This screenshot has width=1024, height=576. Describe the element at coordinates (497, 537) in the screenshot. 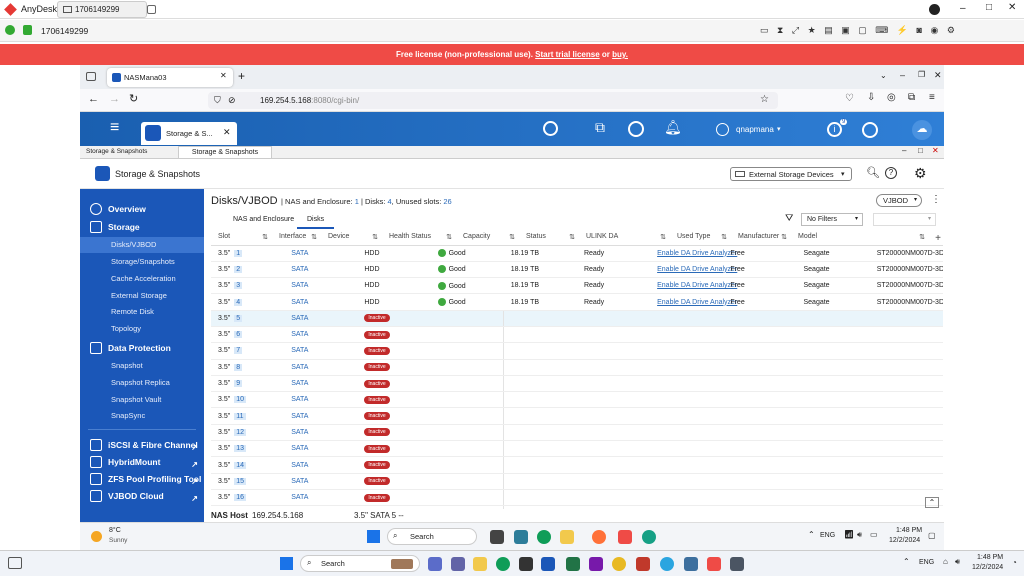

I see `task-view-icon` at that location.